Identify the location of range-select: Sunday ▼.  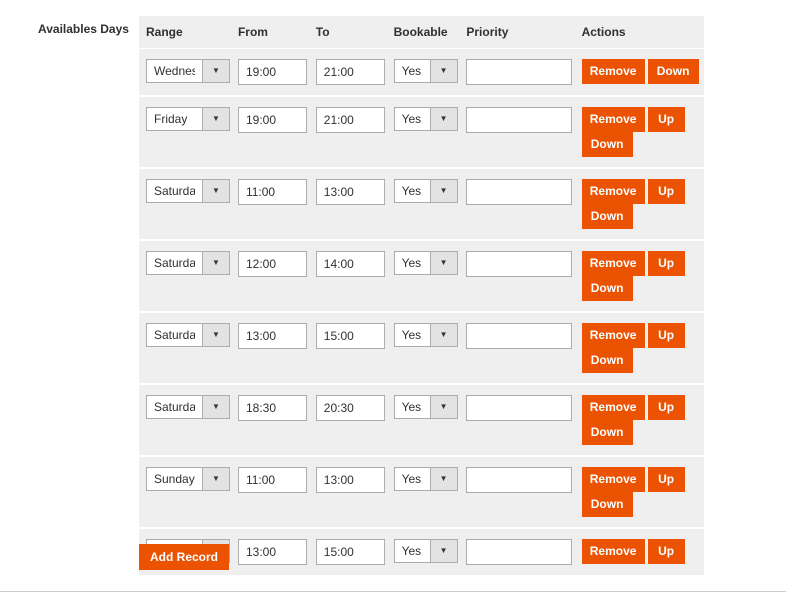
(188, 479).